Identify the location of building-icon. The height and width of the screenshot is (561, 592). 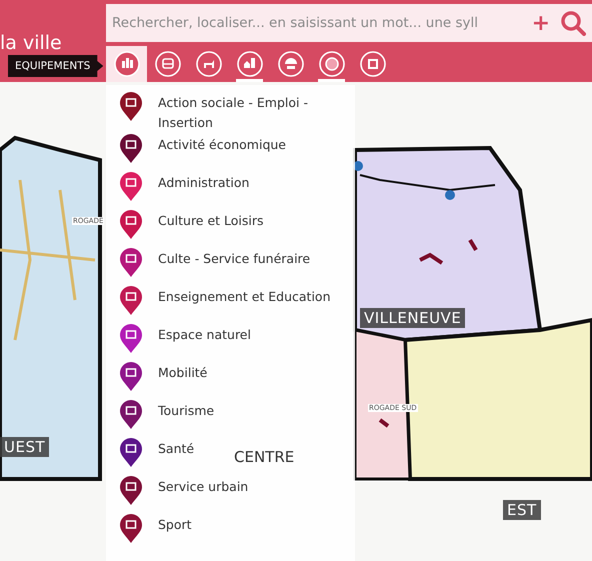
(127, 64).